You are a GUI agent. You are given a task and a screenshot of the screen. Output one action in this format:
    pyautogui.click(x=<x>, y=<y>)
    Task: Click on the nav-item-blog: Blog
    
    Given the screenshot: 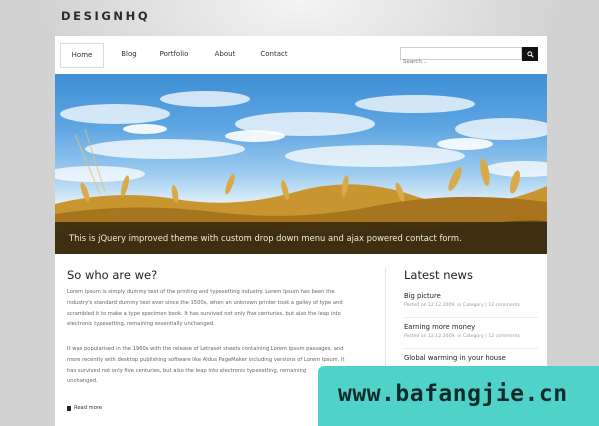 What is the action you would take?
    pyautogui.click(x=129, y=54)
    